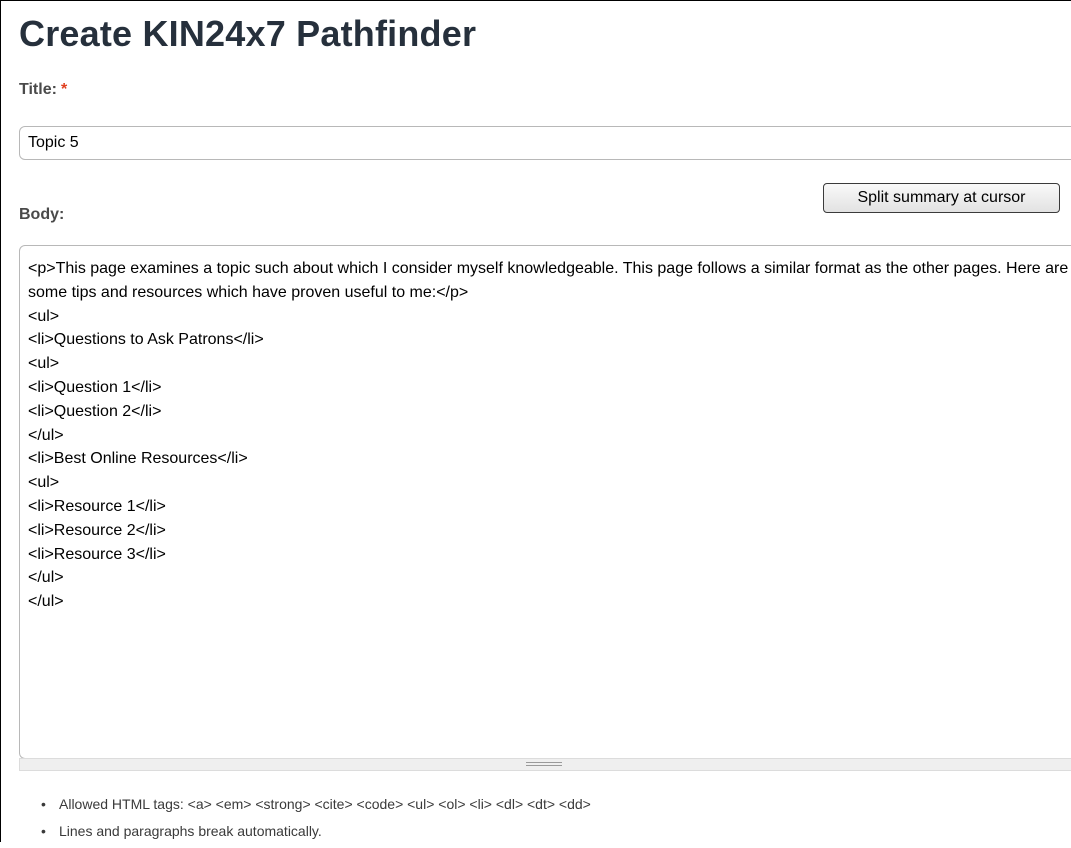 The width and height of the screenshot is (1071, 848). Describe the element at coordinates (42, 214) in the screenshot. I see `body-label: Body:` at that location.